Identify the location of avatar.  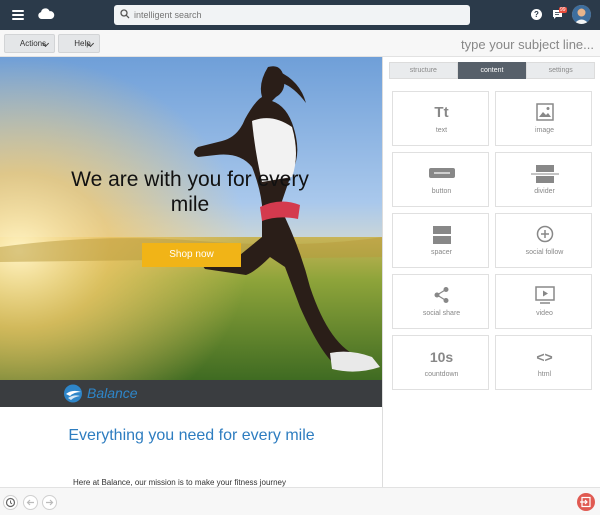
(581, 14).